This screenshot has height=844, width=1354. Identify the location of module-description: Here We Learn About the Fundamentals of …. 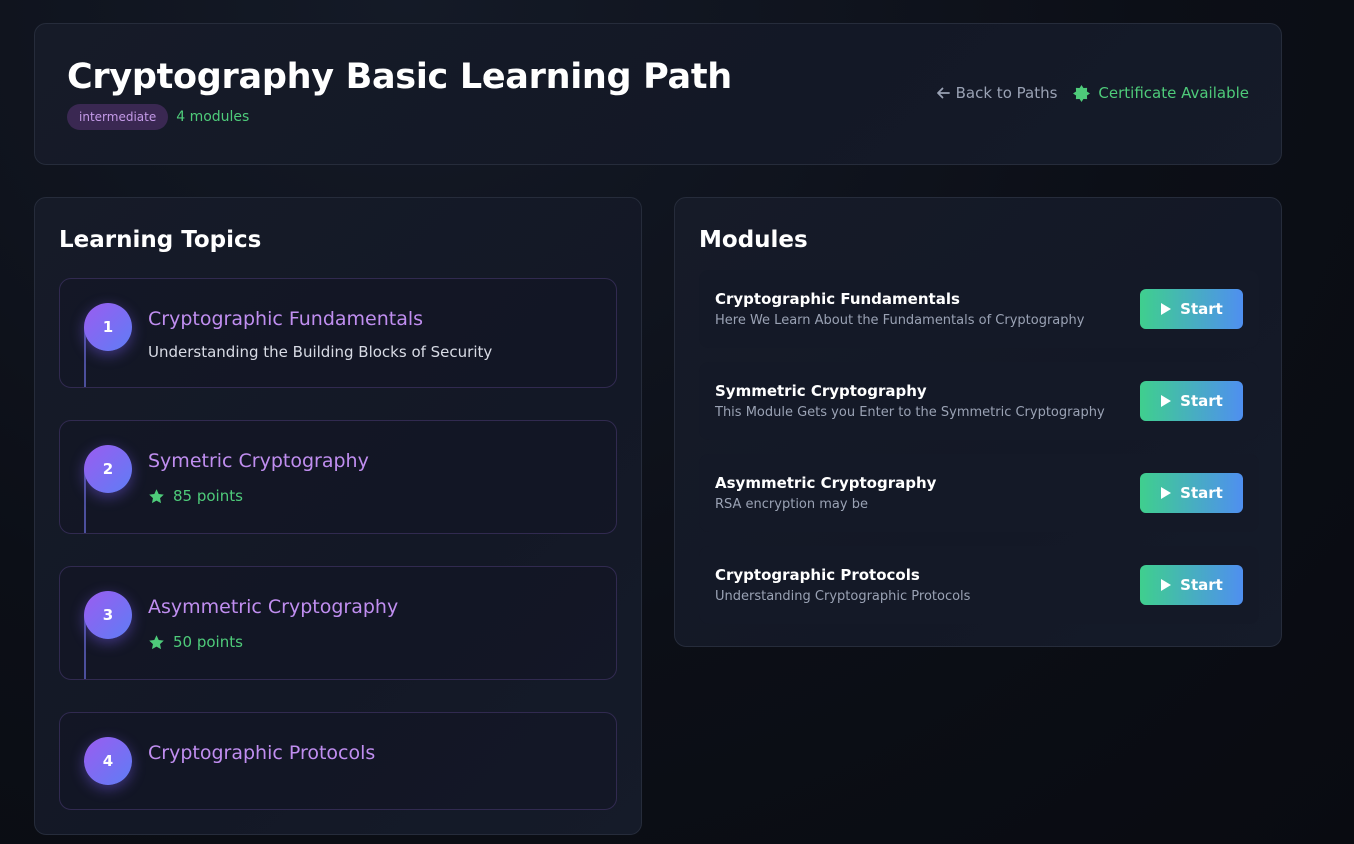
(900, 320).